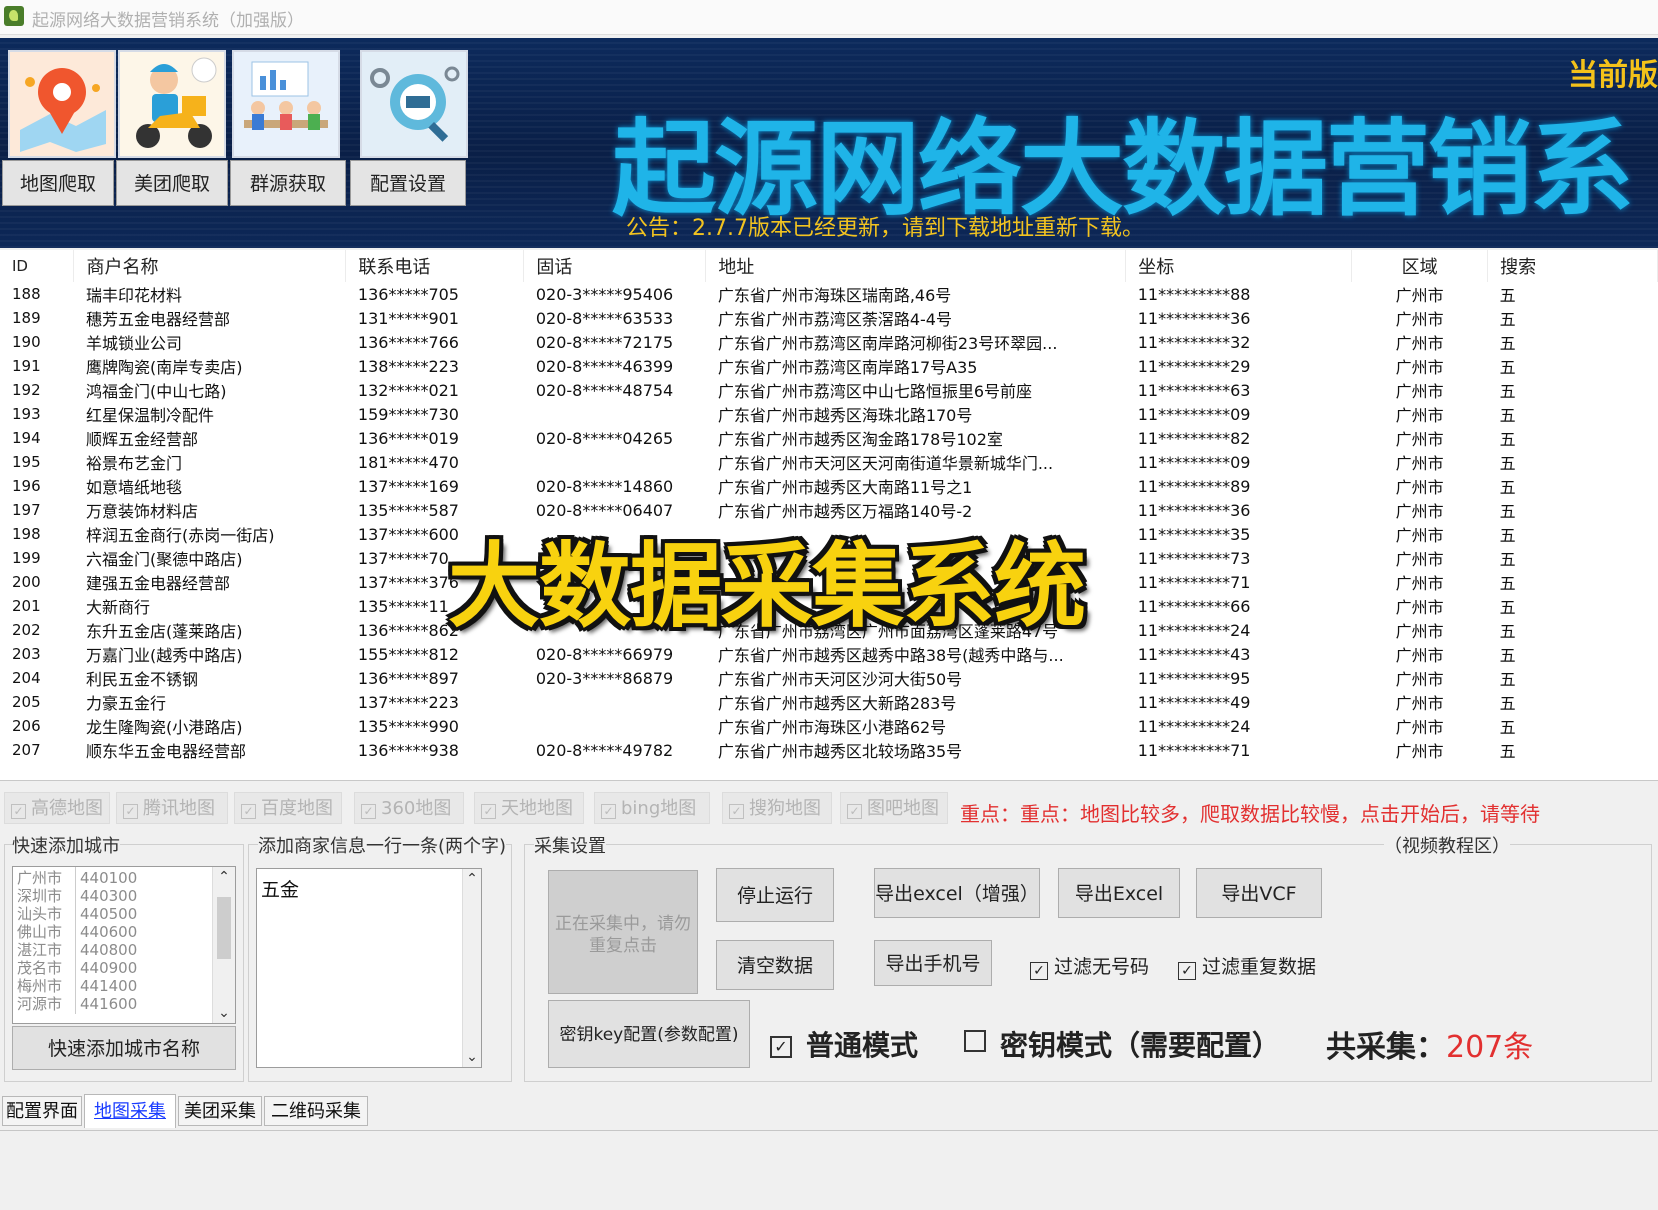  What do you see at coordinates (435, 266) in the screenshot?
I see `column-header: 联系电话` at bounding box center [435, 266].